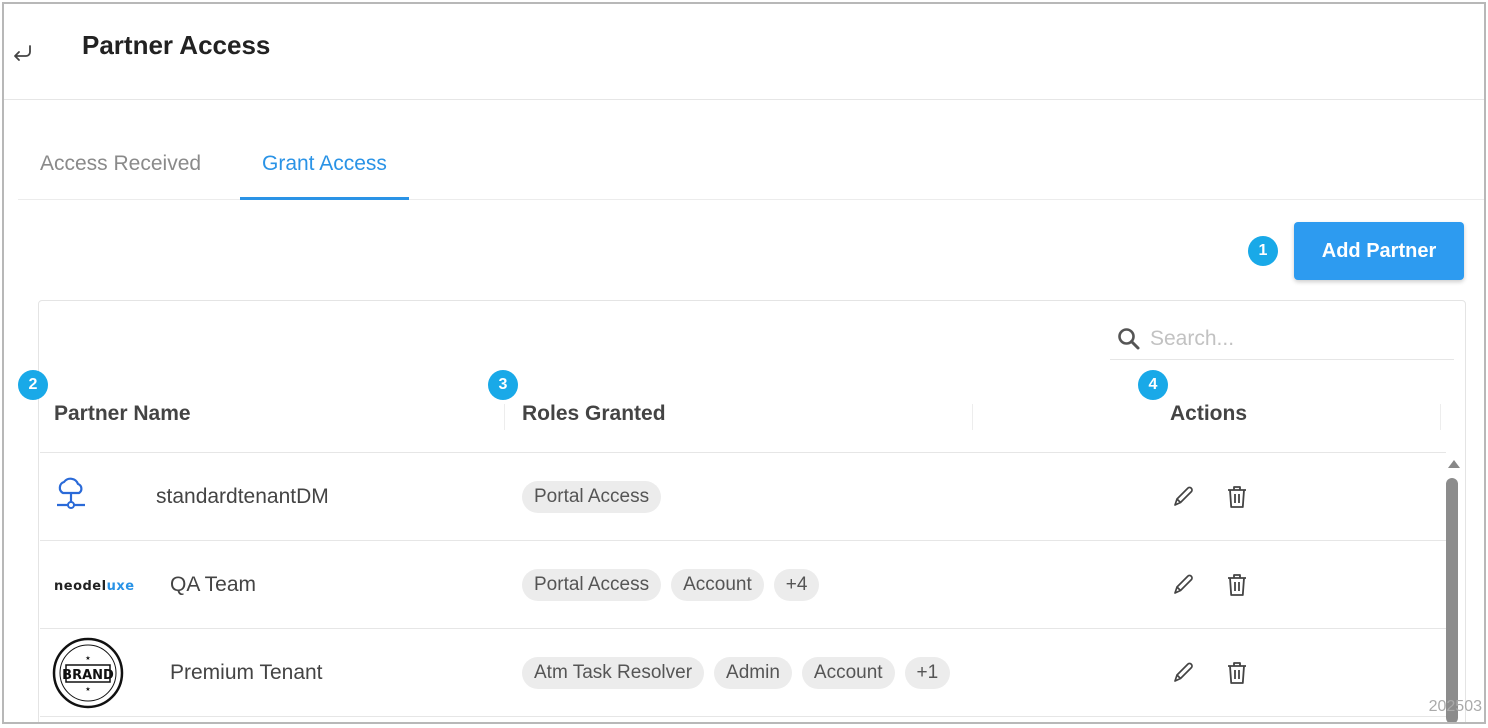 This screenshot has height=728, width=1488. I want to click on more-roles-chip: +1, so click(927, 673).